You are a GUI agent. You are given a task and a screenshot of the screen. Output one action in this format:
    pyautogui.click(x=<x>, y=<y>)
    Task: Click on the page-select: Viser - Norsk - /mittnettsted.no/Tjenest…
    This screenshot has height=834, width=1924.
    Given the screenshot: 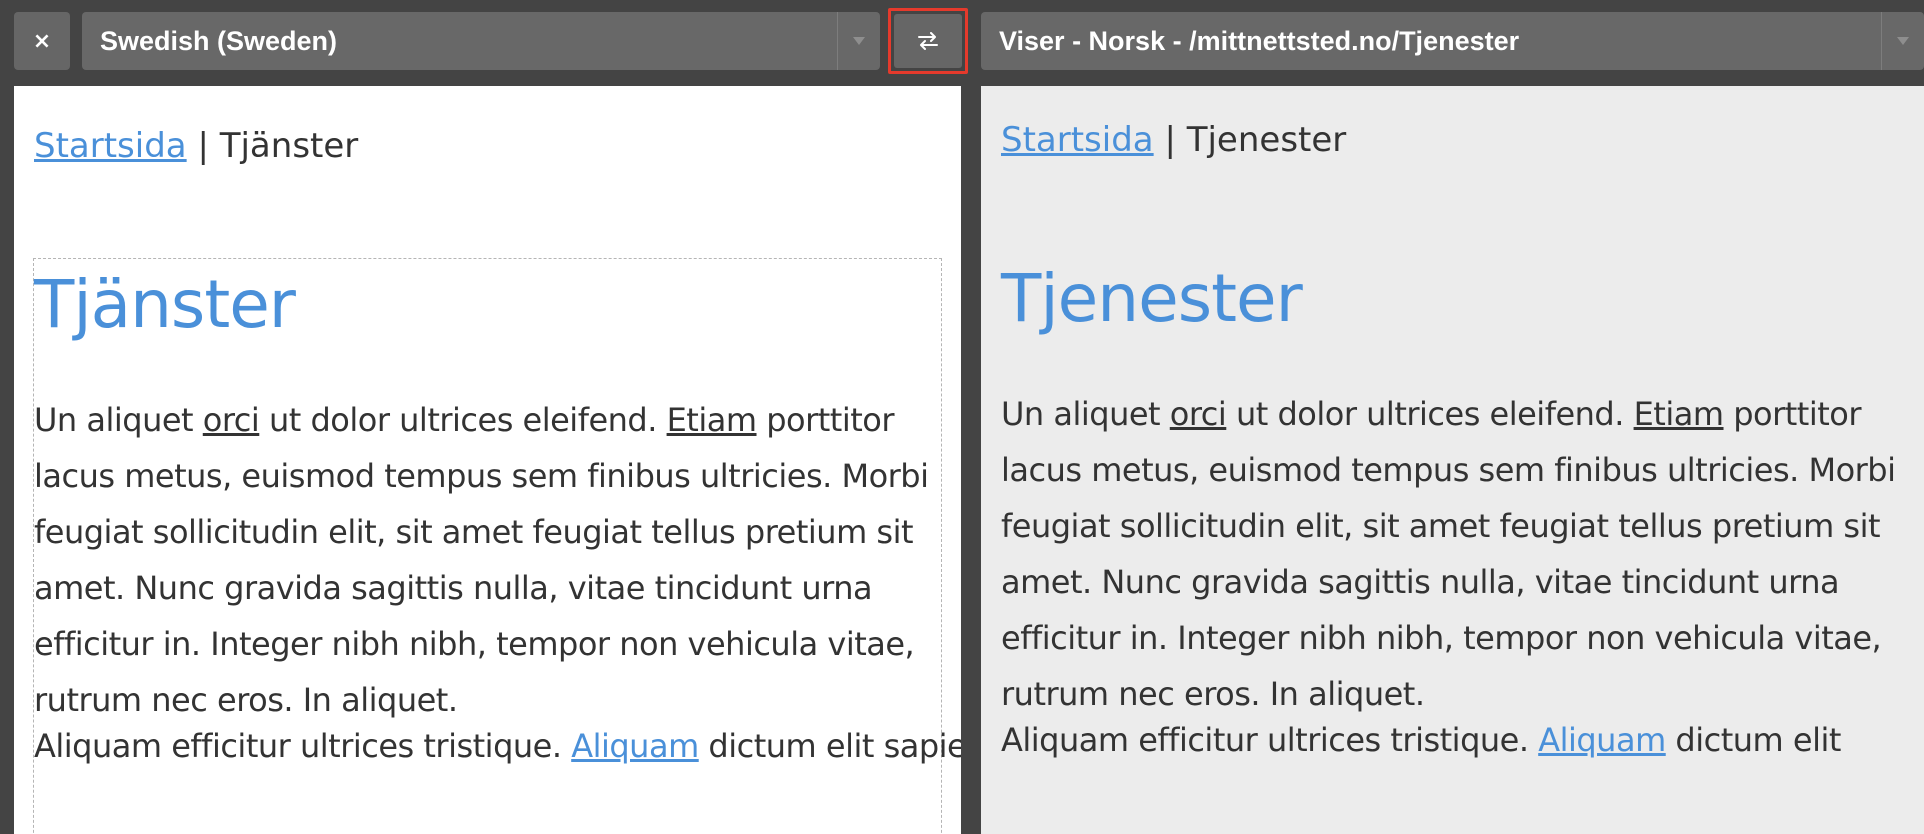 What is the action you would take?
    pyautogui.click(x=1452, y=41)
    